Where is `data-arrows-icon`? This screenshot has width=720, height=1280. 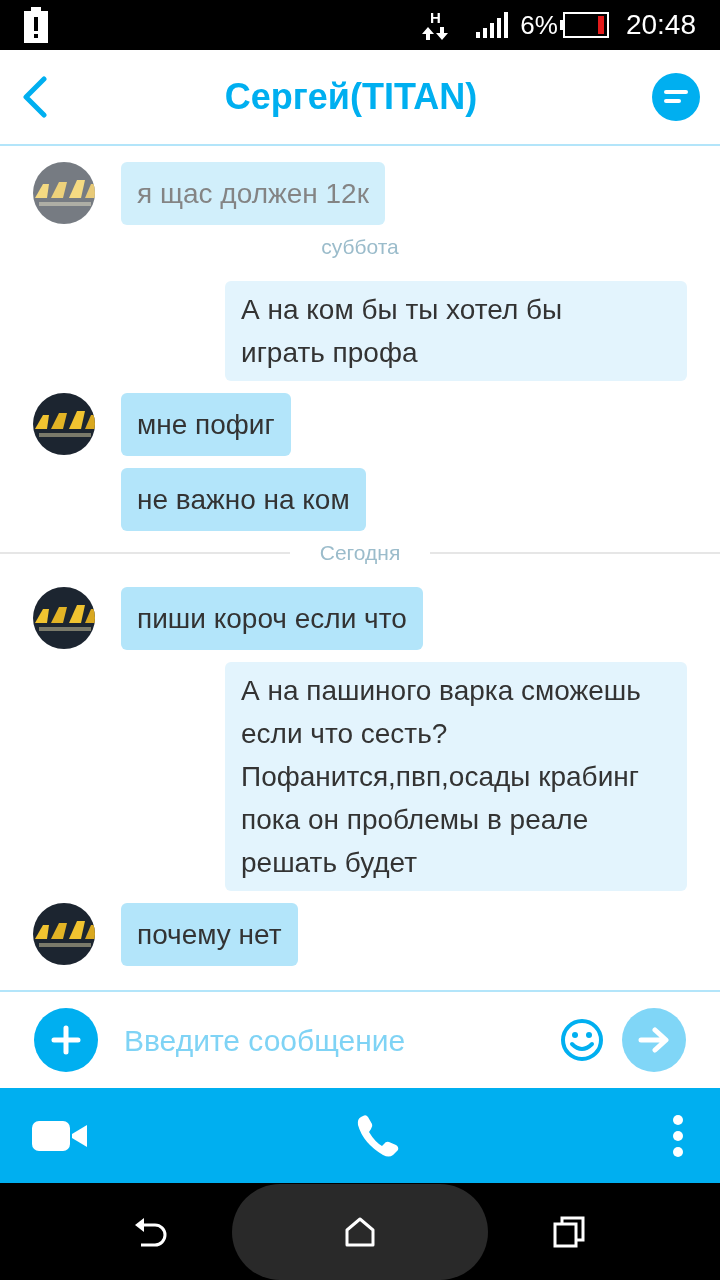
data-arrows-icon is located at coordinates (435, 32).